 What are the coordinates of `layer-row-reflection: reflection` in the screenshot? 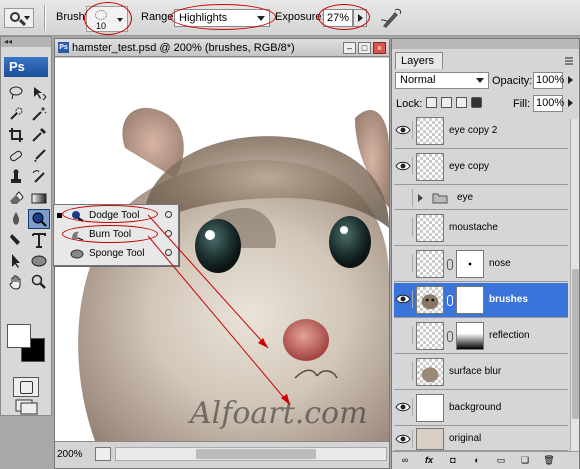 It's located at (481, 336).